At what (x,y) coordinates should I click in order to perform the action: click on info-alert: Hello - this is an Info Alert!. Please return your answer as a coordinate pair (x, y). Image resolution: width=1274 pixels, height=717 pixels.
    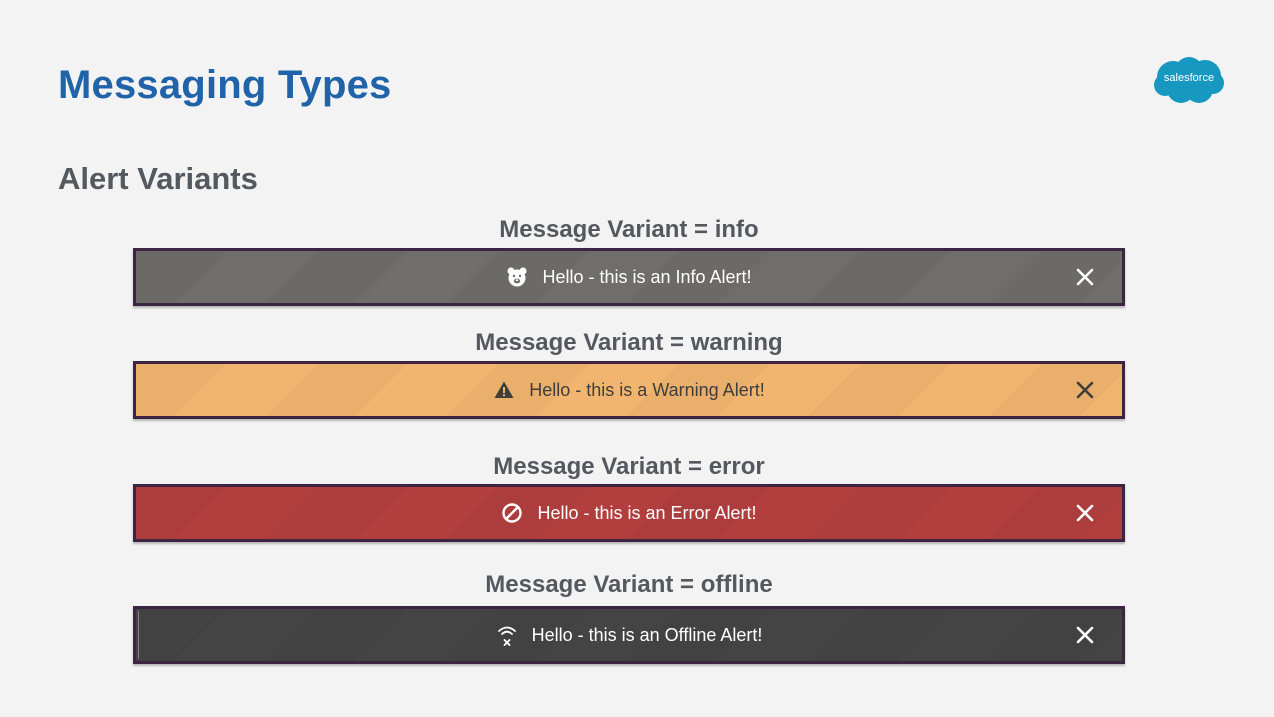
    Looking at the image, I should click on (629, 277).